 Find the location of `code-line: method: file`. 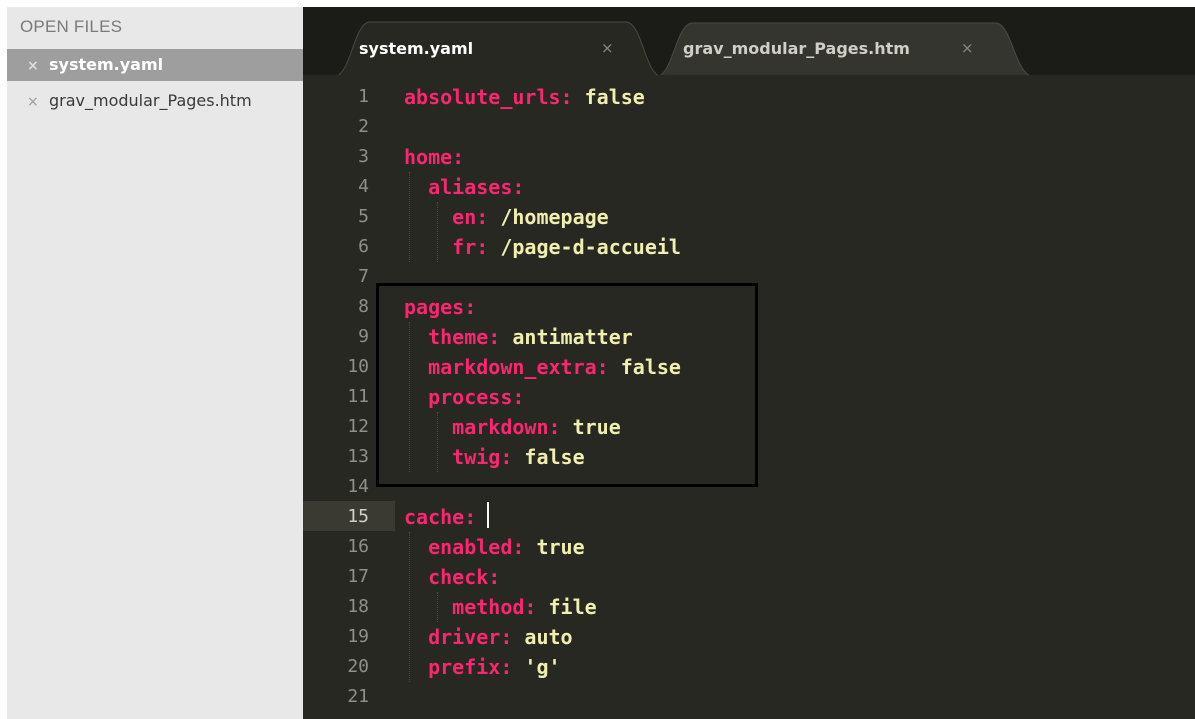

code-line: method: file is located at coordinates (500, 607).